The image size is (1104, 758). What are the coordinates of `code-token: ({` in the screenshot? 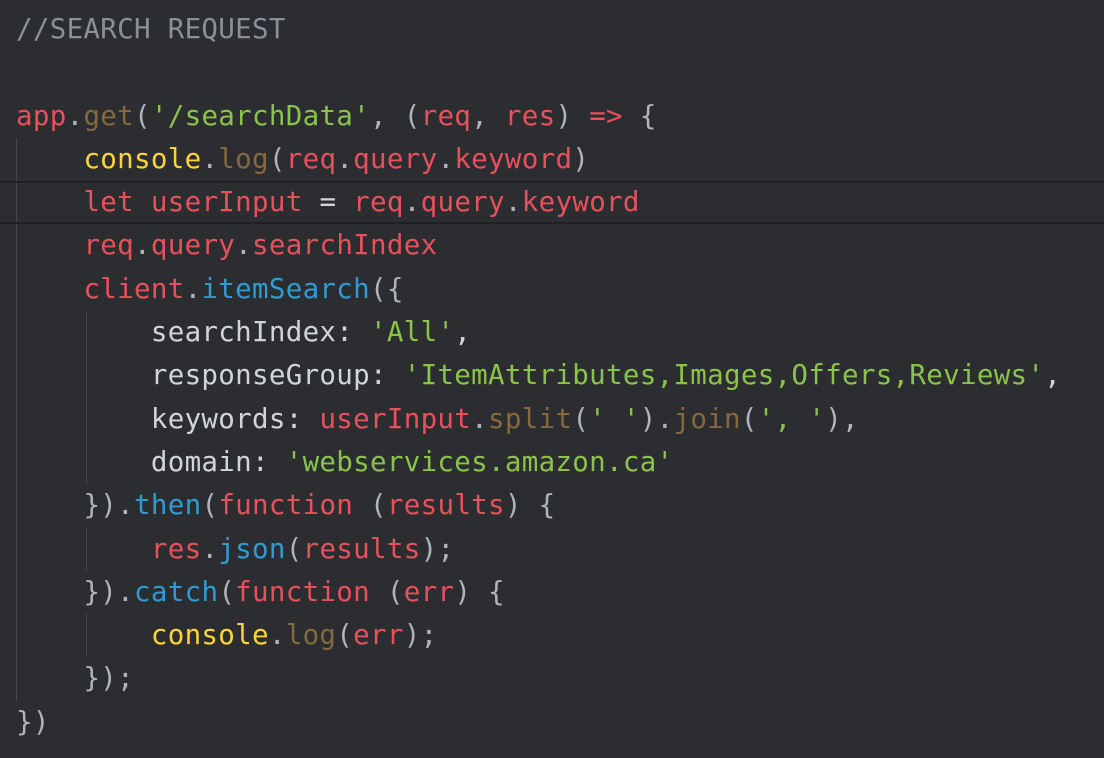 It's located at (387, 288).